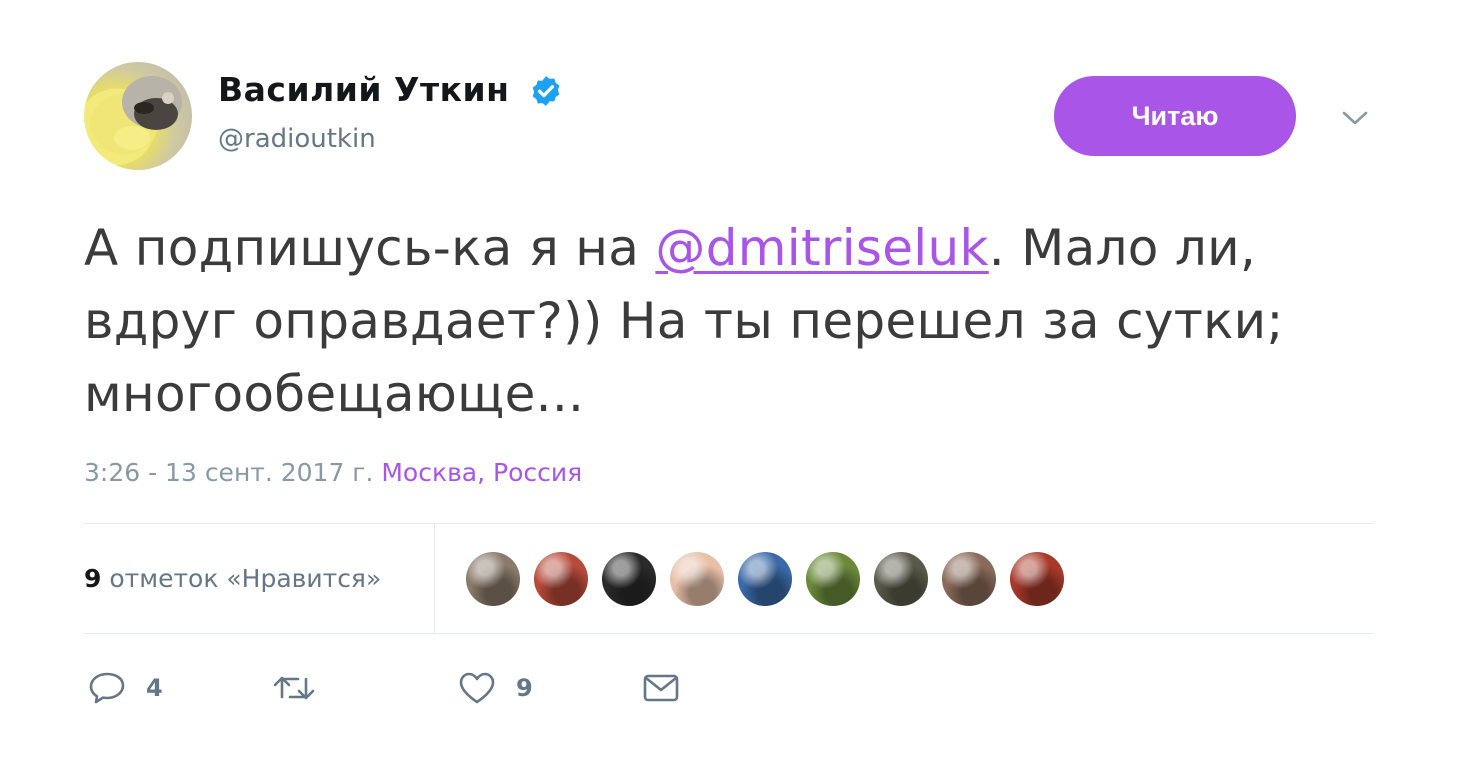 This screenshot has height=759, width=1460. I want to click on tweet-timestamp: 3:26 - 13 сент. 2017 г., so click(228, 472).